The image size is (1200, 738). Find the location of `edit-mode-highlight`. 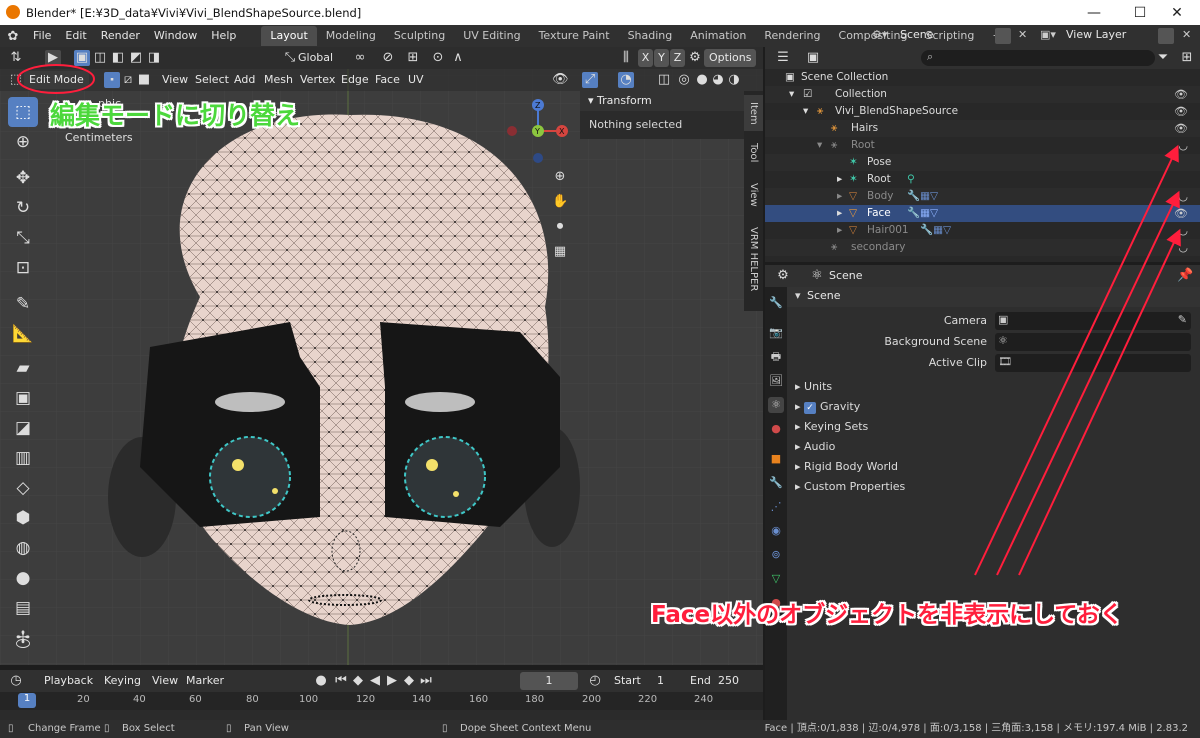

edit-mode-highlight is located at coordinates (56, 79).